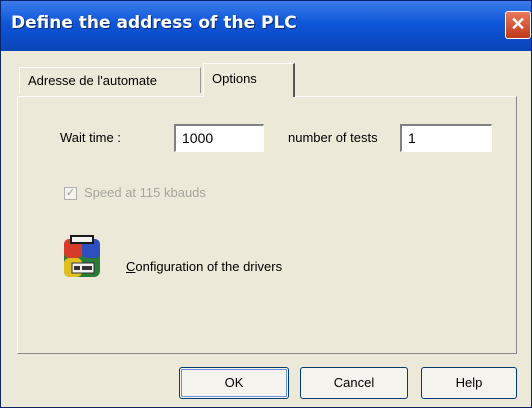  I want to click on cancel-button: Cancel, so click(354, 383).